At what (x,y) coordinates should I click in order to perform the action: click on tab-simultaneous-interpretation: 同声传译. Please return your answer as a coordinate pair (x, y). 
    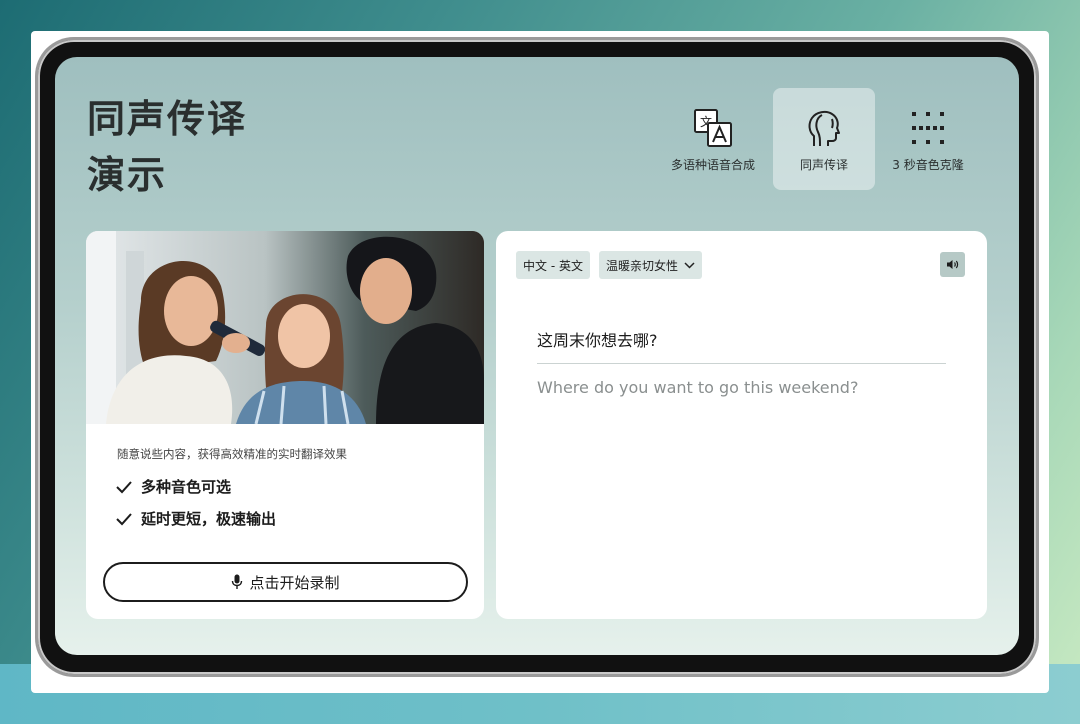
    Looking at the image, I should click on (824, 139).